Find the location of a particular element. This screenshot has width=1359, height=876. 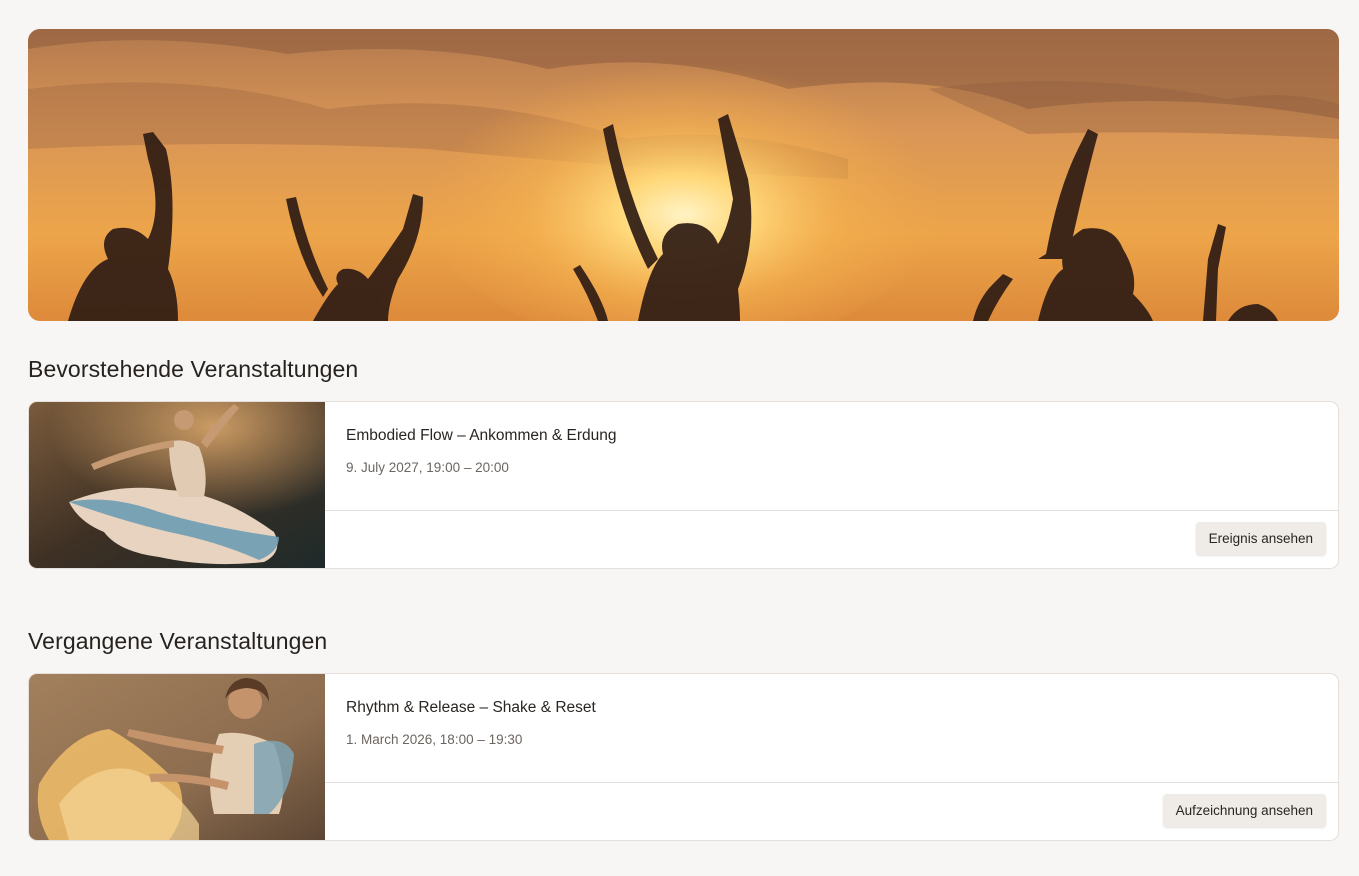

upcoming-events-heading: Bevorstehende Veranstaltungen is located at coordinates (193, 369).